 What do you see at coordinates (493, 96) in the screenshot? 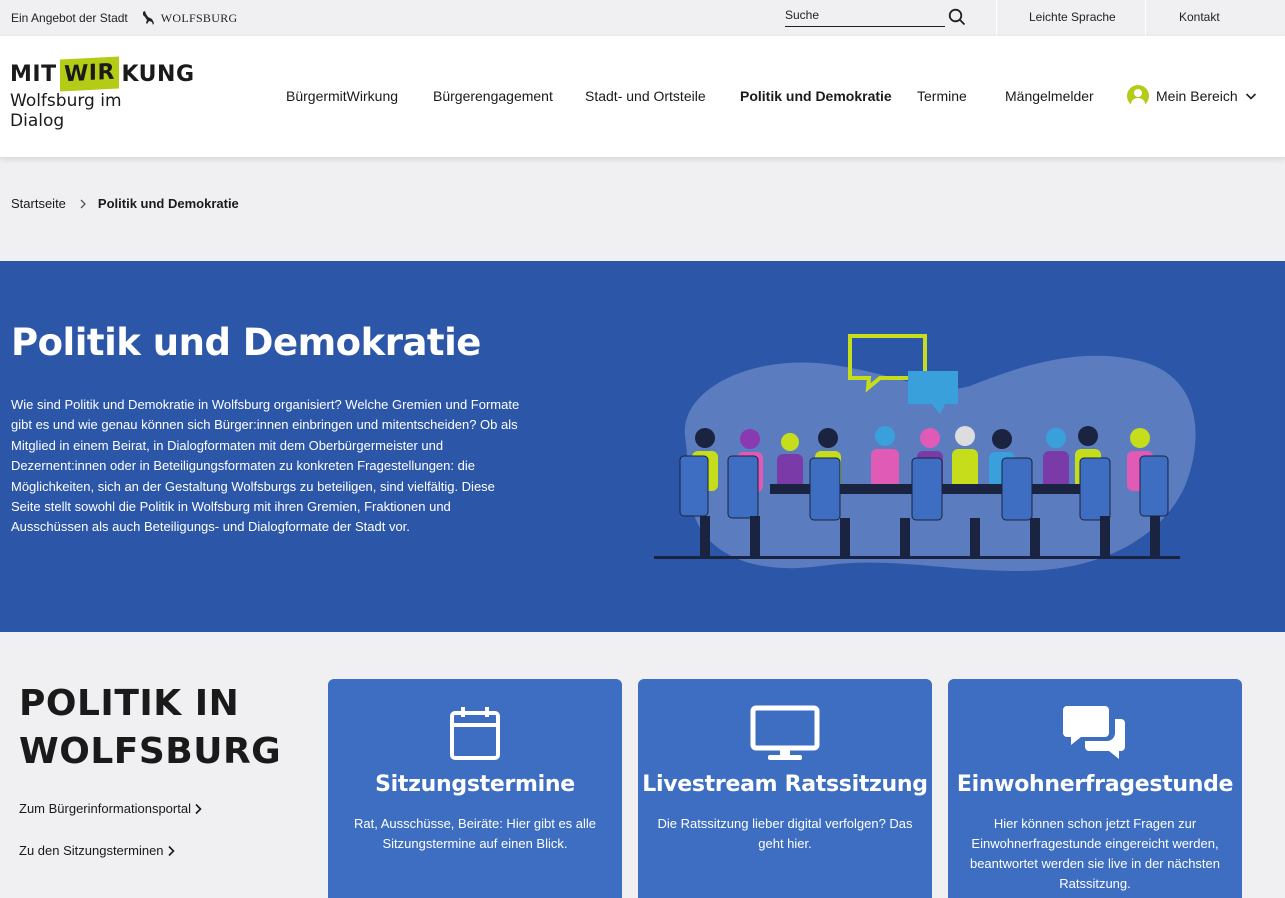
I see `nav-buergerengagement: Bürgerengagement` at bounding box center [493, 96].